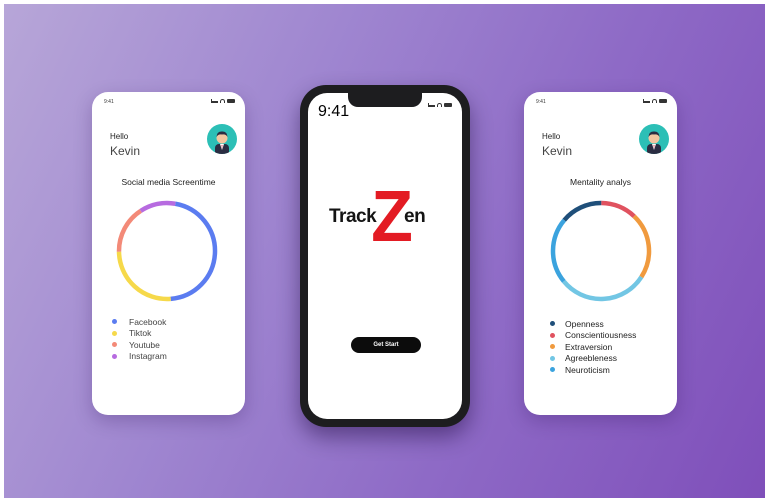  Describe the element at coordinates (584, 323) in the screenshot. I see `legend-label: Openness` at that location.